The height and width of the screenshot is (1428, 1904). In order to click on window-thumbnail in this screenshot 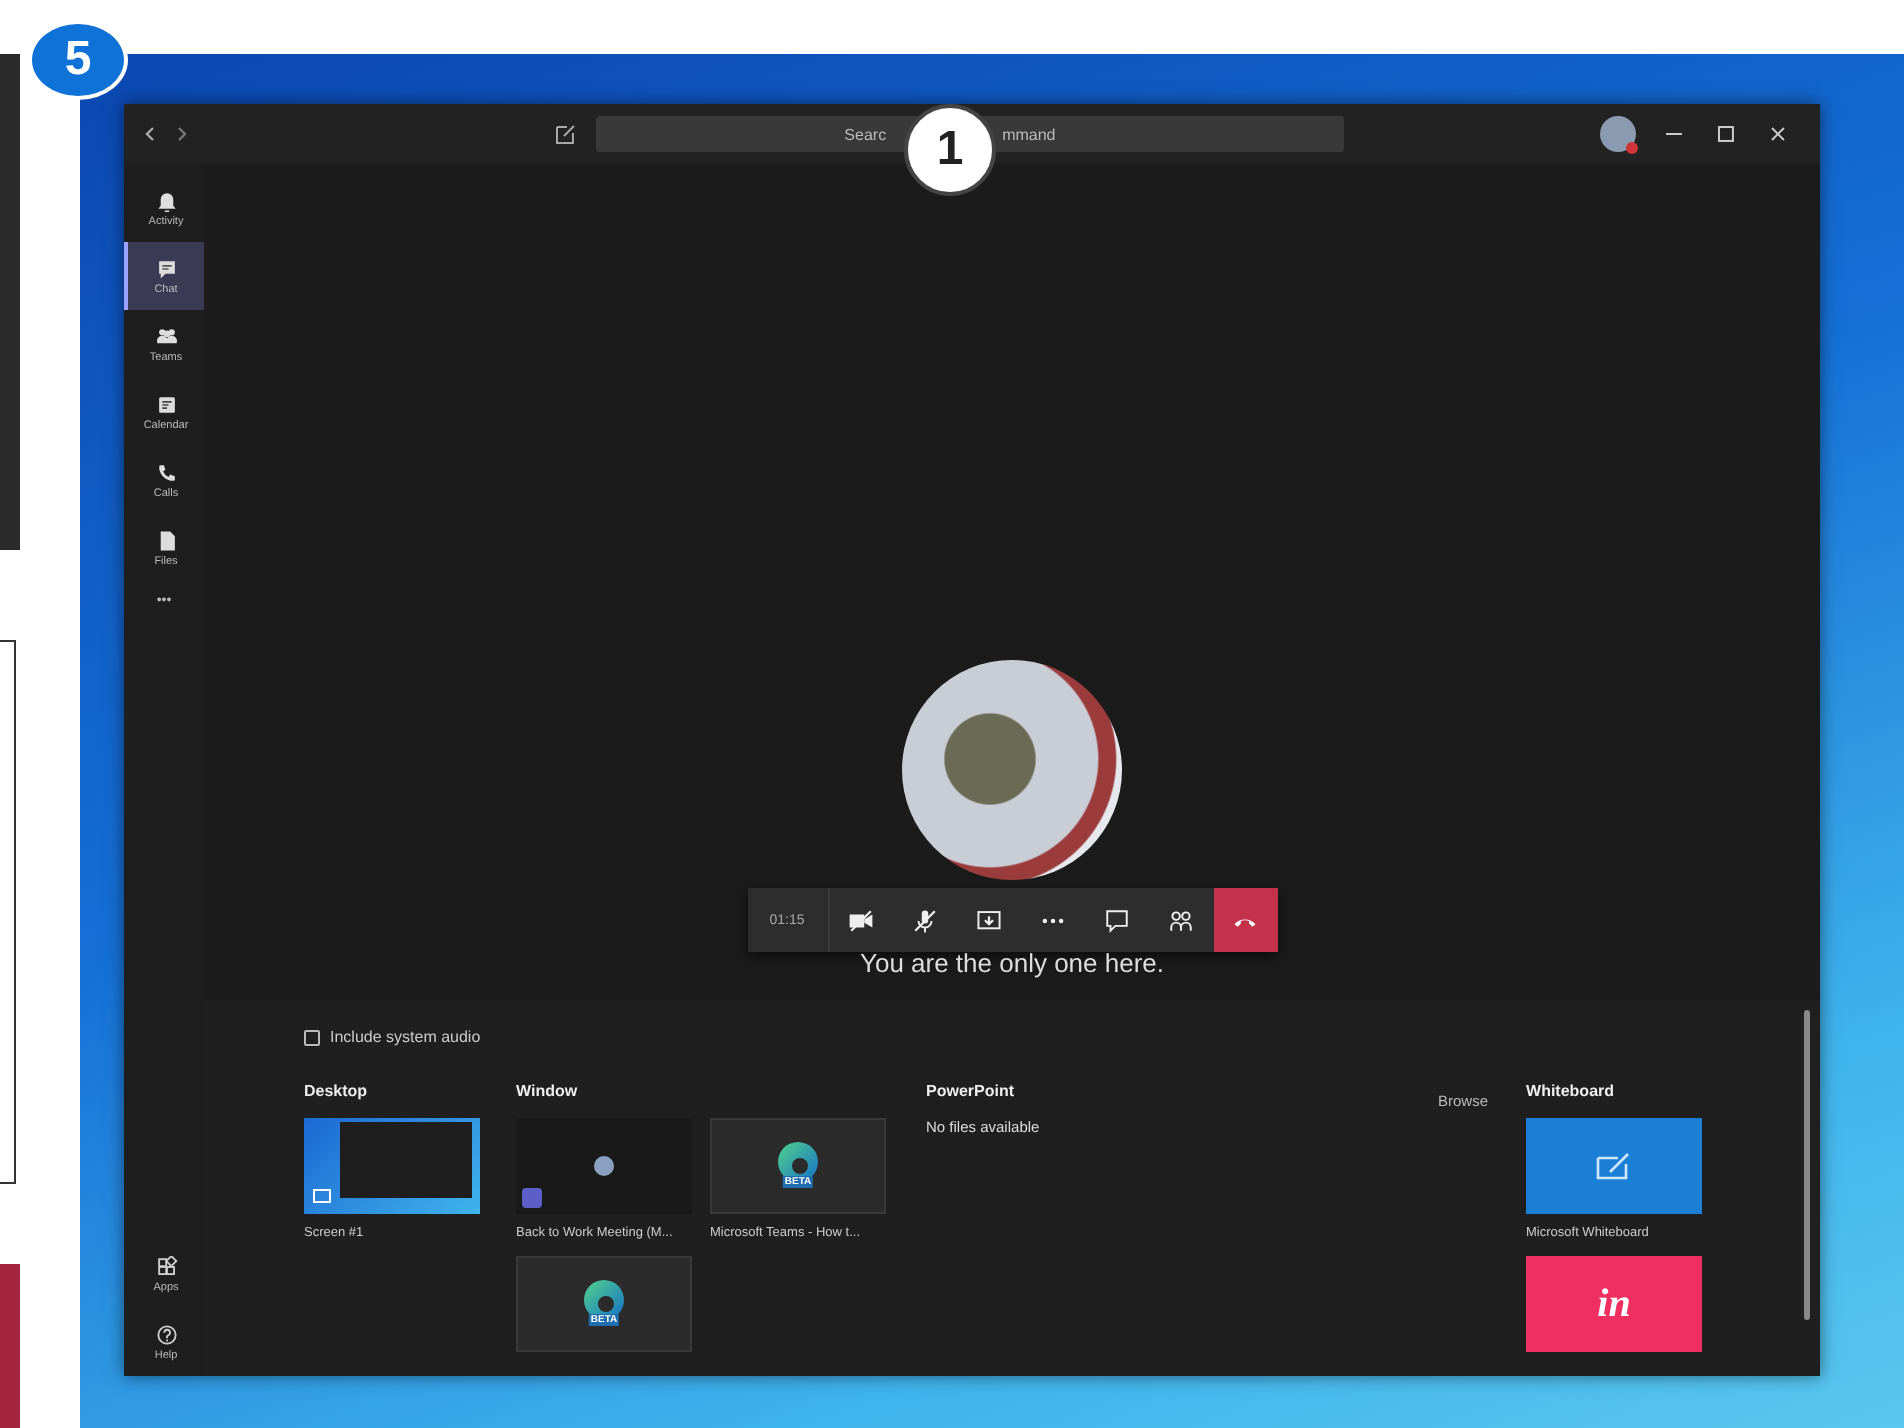, I will do `click(604, 1166)`.